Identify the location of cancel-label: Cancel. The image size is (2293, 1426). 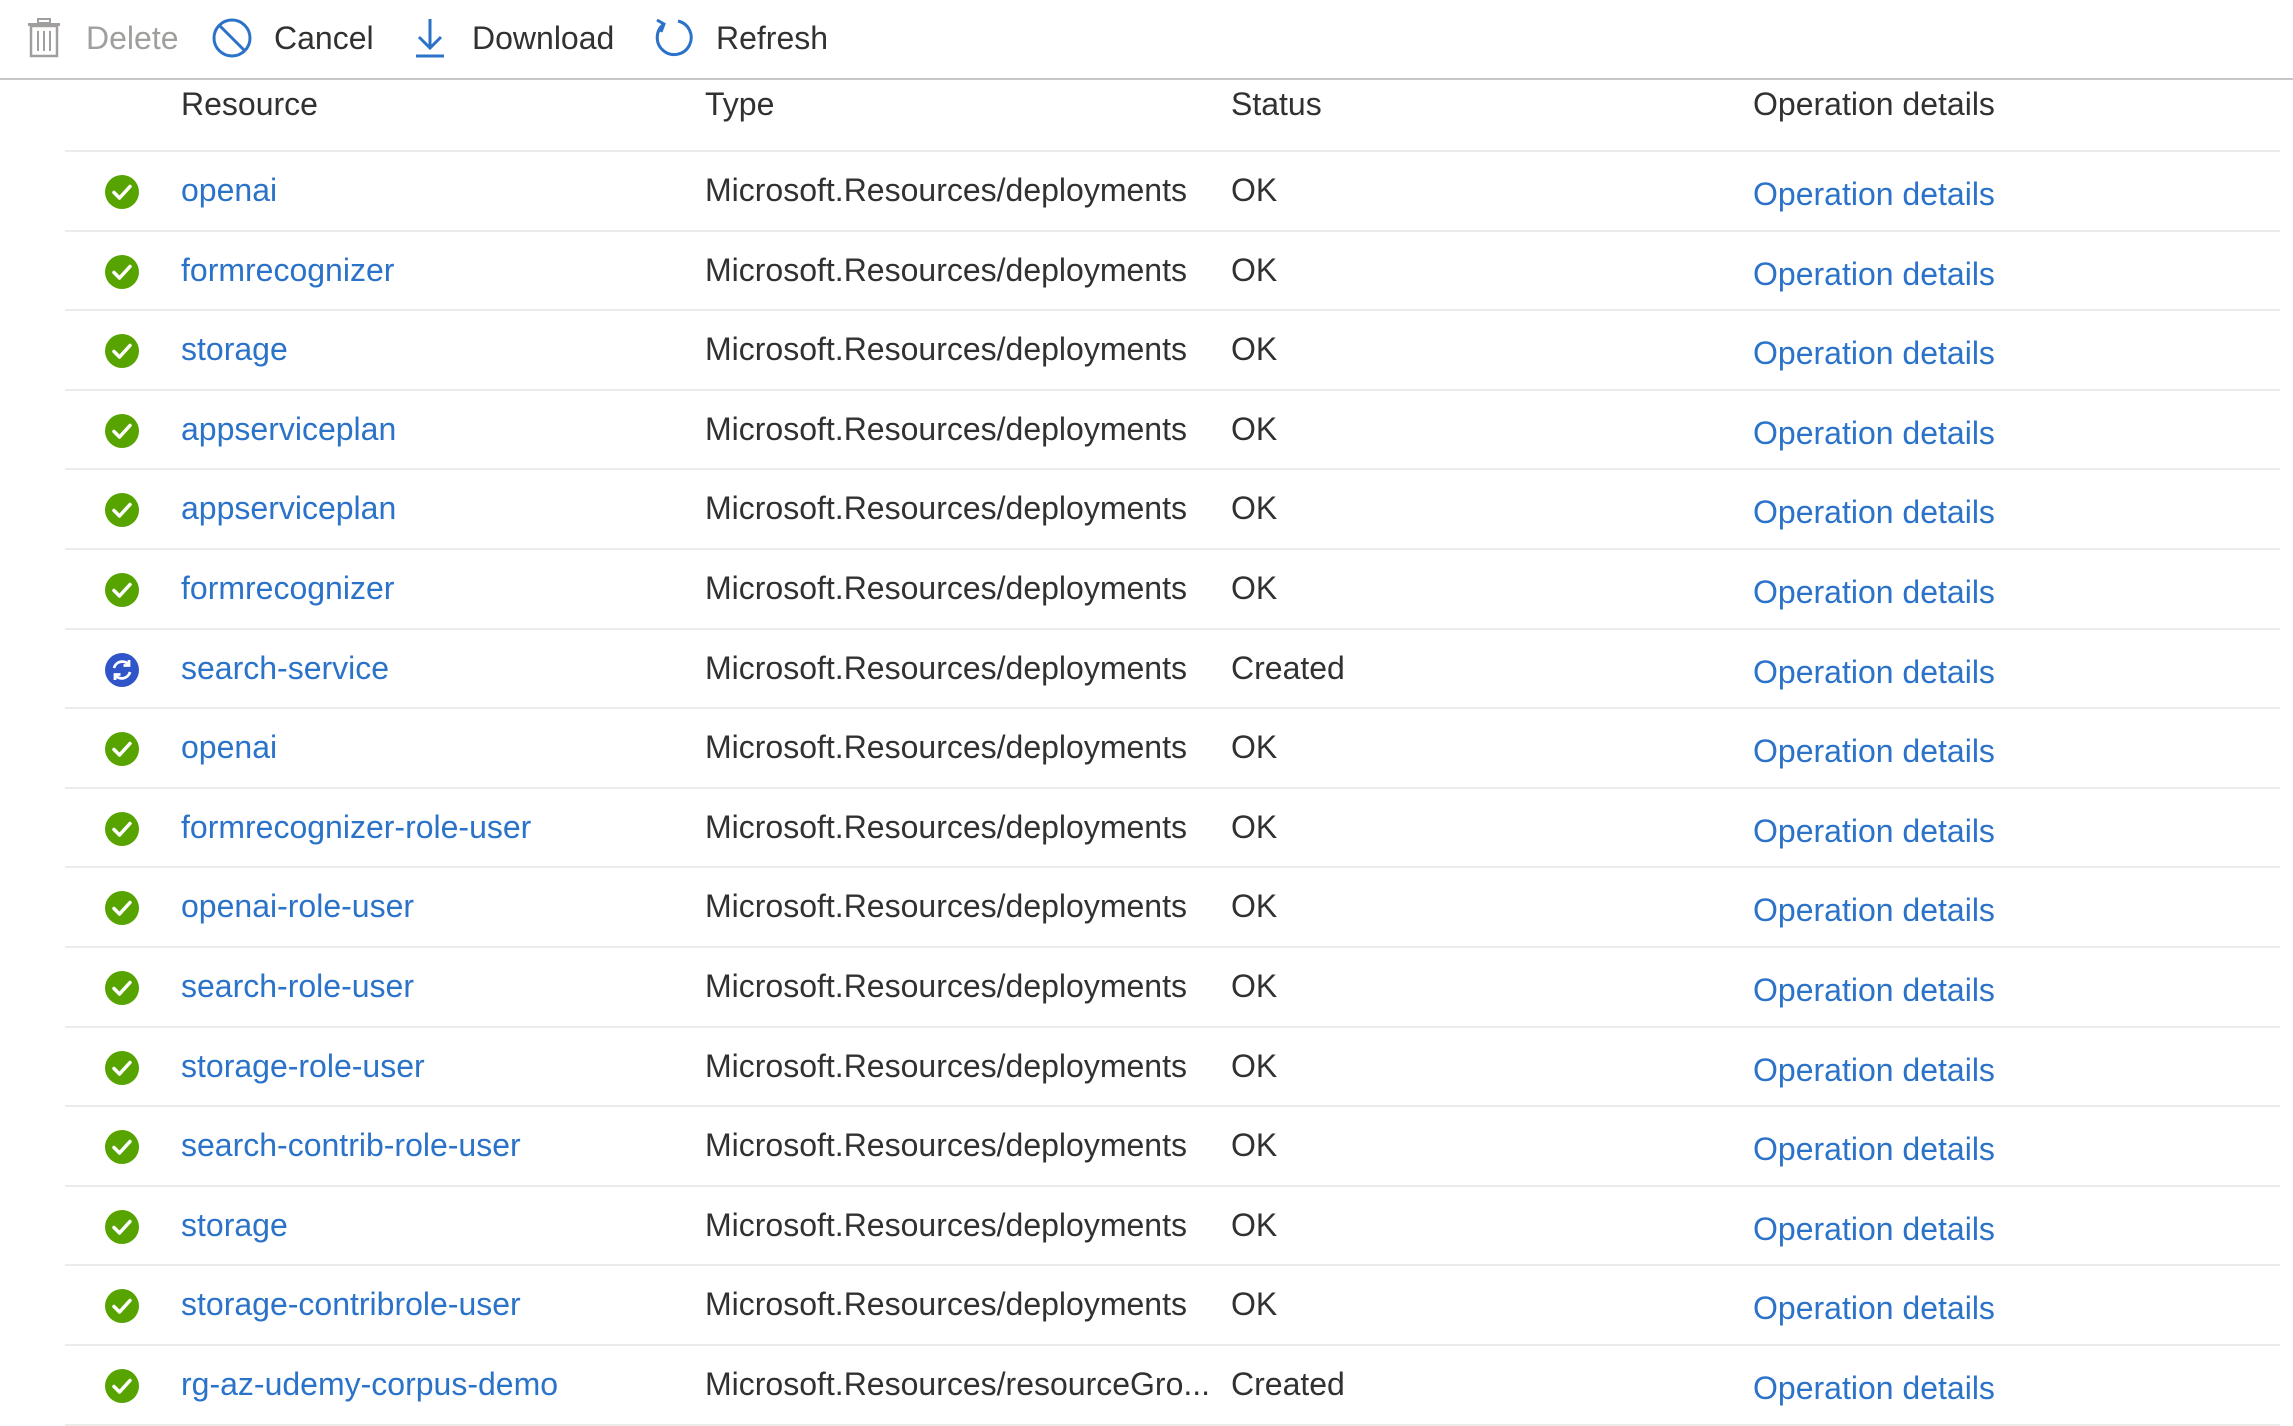
(324, 37).